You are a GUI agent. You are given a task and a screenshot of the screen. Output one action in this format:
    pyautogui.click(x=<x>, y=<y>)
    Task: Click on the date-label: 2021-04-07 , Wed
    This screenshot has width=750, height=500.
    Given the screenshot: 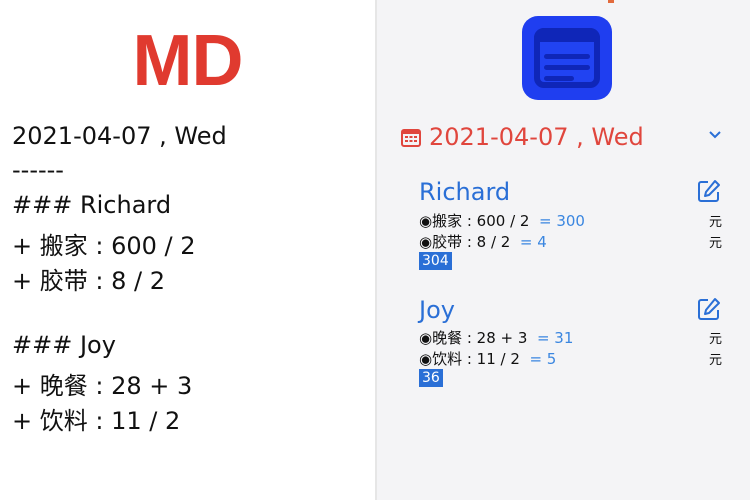 What is the action you would take?
    pyautogui.click(x=536, y=137)
    